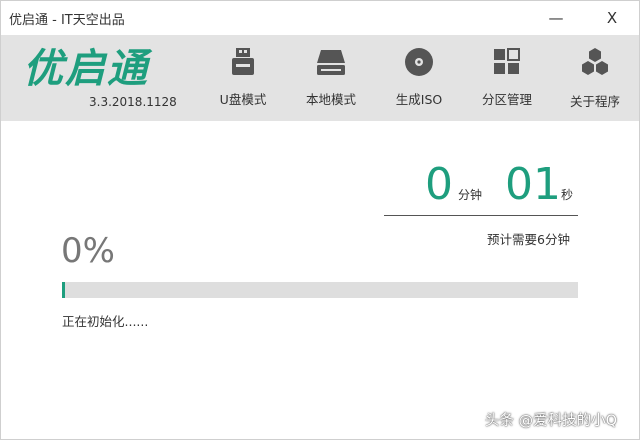 Image resolution: width=640 pixels, height=440 pixels. Describe the element at coordinates (507, 79) in the screenshot. I see `partition-manager-button: 分区管理` at that location.